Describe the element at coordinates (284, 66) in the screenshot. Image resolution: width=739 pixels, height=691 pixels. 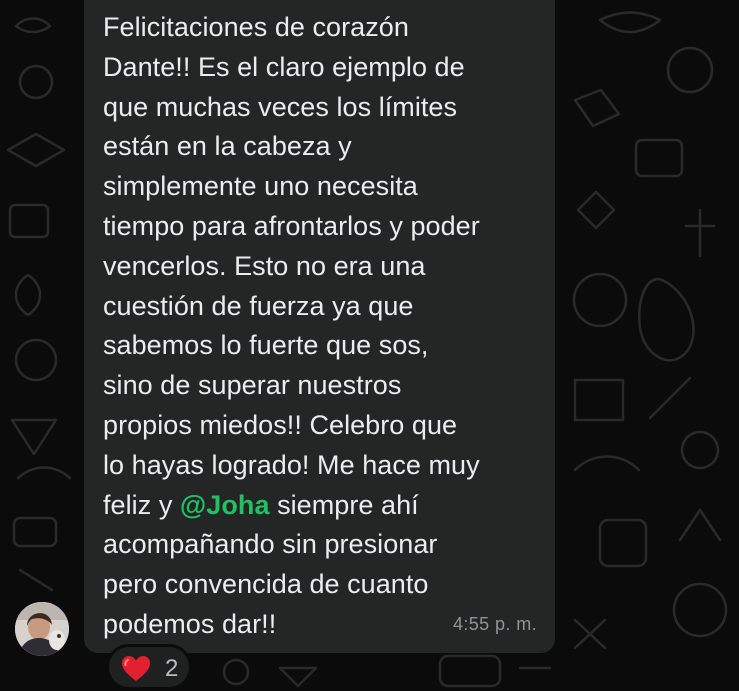
I see `message-line: Dante!! Es el claro ejemplo de` at that location.